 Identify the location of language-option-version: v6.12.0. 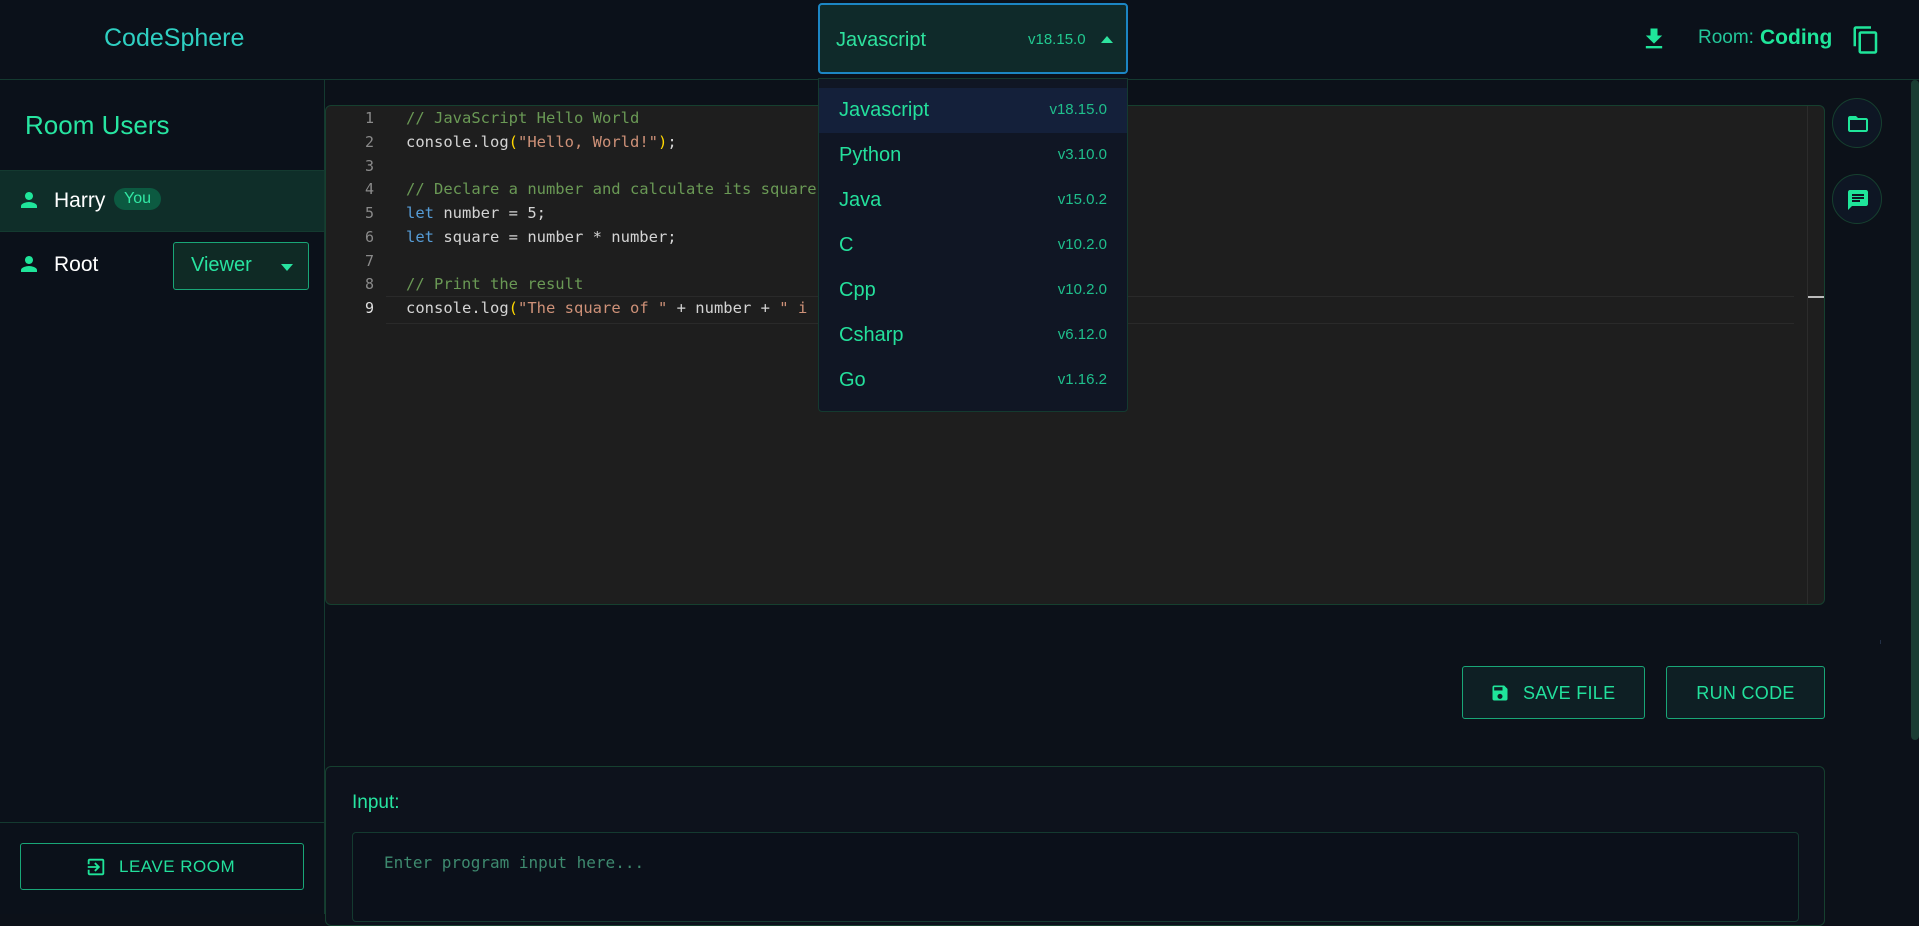
(1082, 334).